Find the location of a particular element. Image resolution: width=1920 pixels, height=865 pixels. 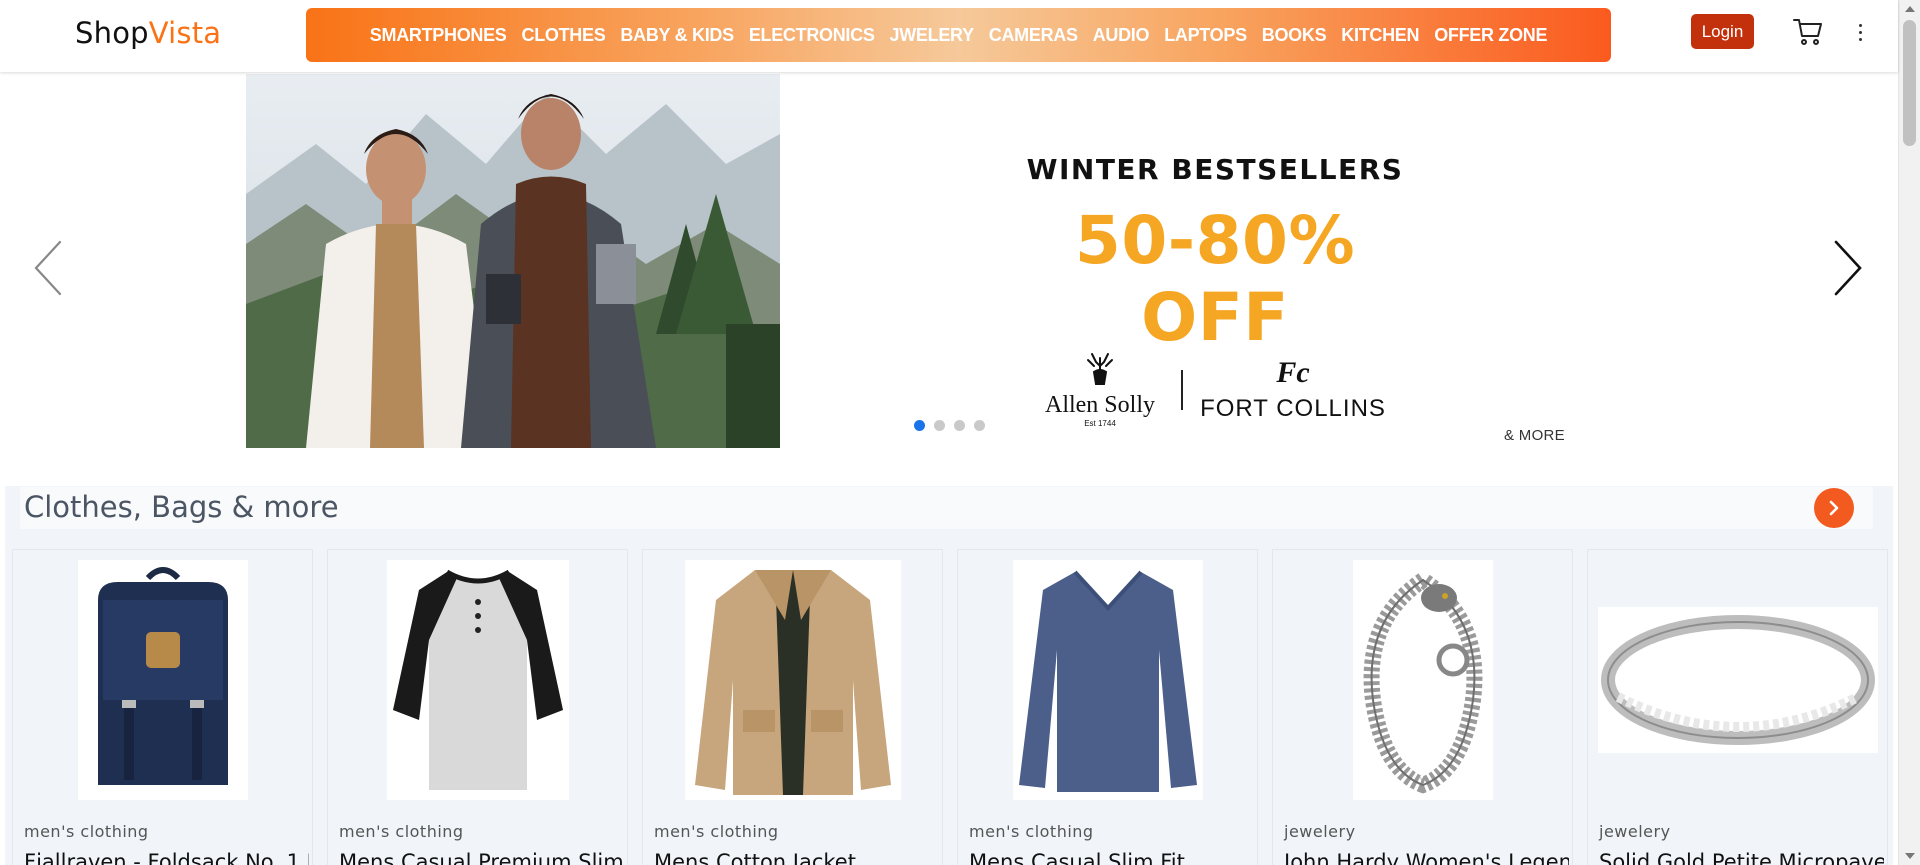

page-scrollbar is located at coordinates (1909, 432).